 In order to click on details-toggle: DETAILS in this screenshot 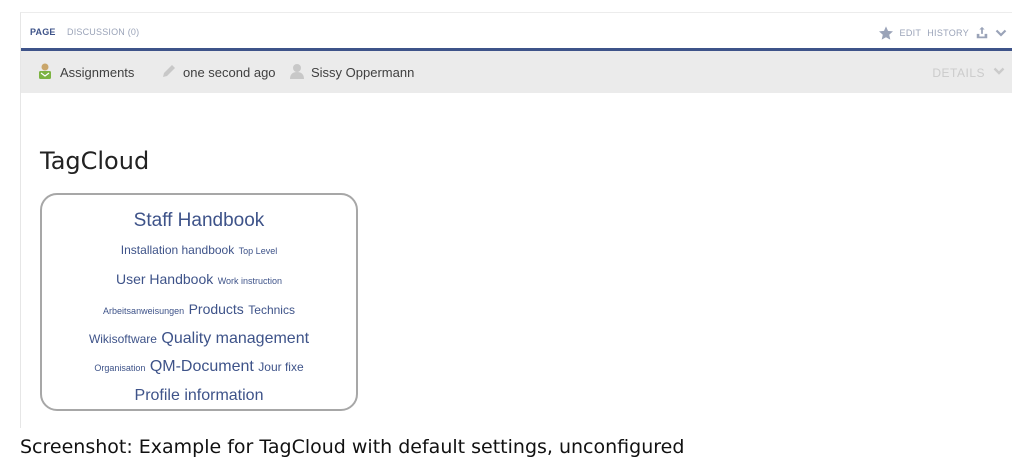, I will do `click(968, 72)`.